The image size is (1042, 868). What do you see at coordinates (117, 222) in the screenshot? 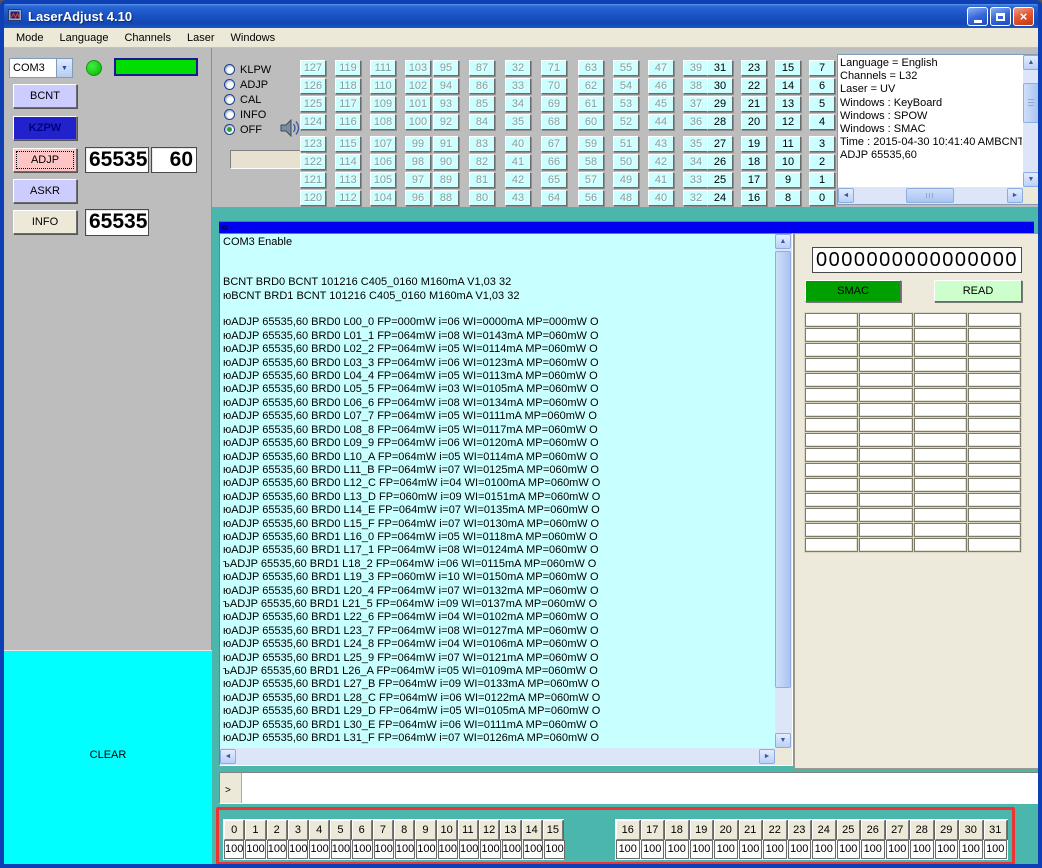
I see `info-value-field: 65535` at bounding box center [117, 222].